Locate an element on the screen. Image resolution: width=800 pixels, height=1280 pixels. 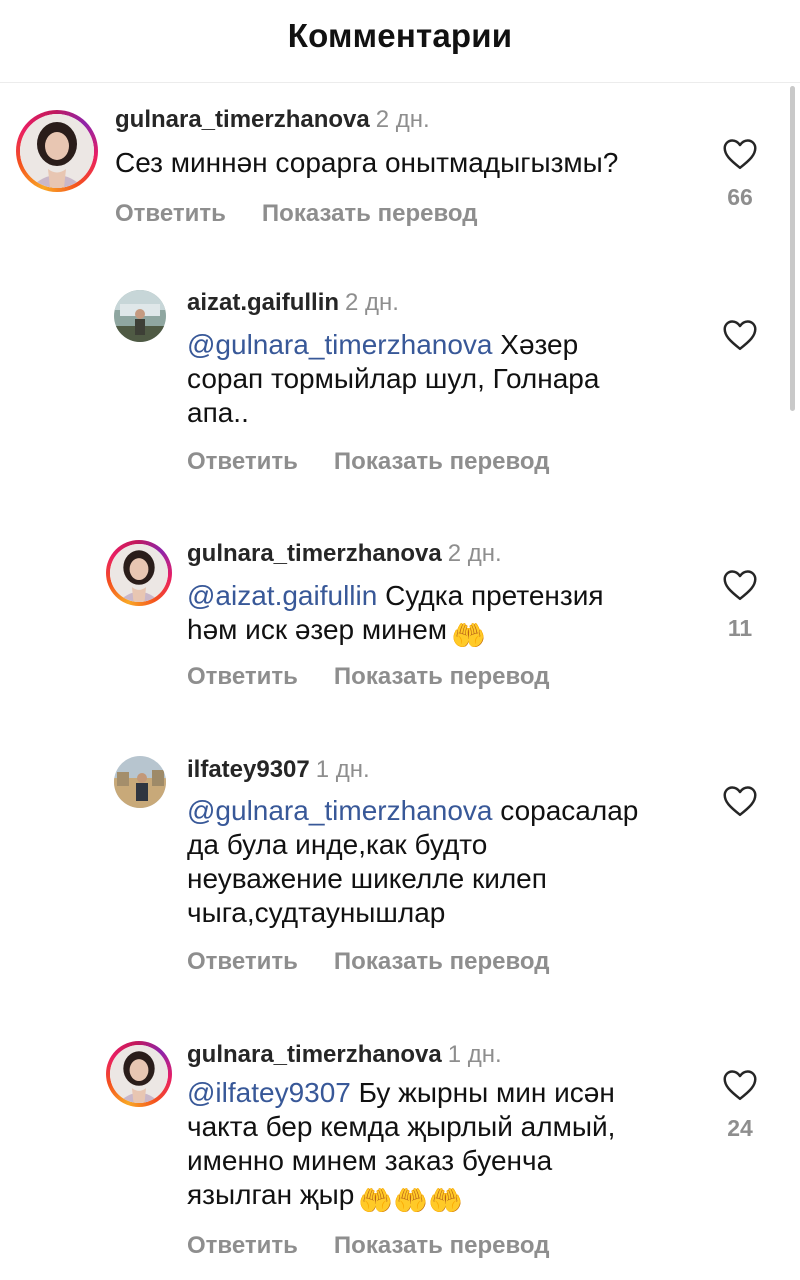
man-landscape-image is located at coordinates (140, 782).